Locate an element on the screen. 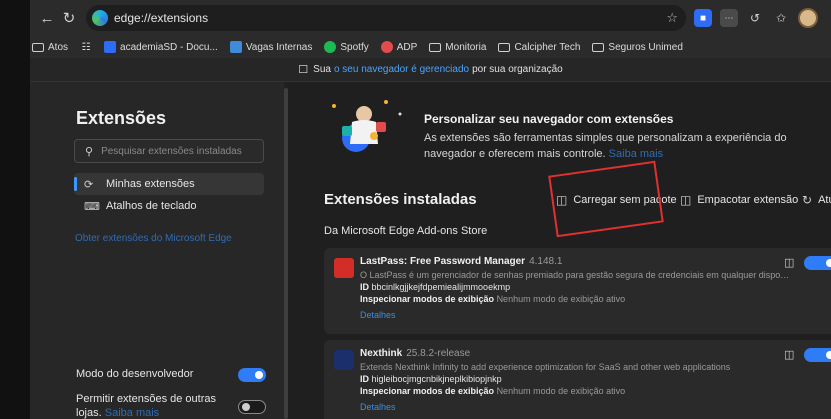 The width and height of the screenshot is (831, 419). fav-item-calcipher: Calcipher Tech is located at coordinates (539, 47).